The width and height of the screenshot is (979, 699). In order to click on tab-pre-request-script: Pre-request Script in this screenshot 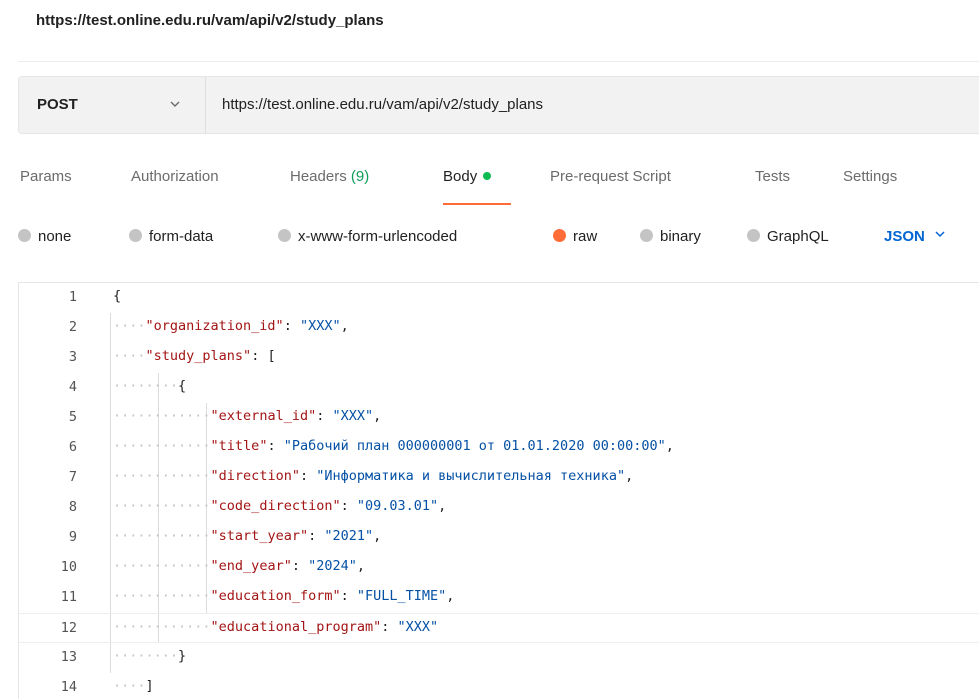, I will do `click(610, 176)`.